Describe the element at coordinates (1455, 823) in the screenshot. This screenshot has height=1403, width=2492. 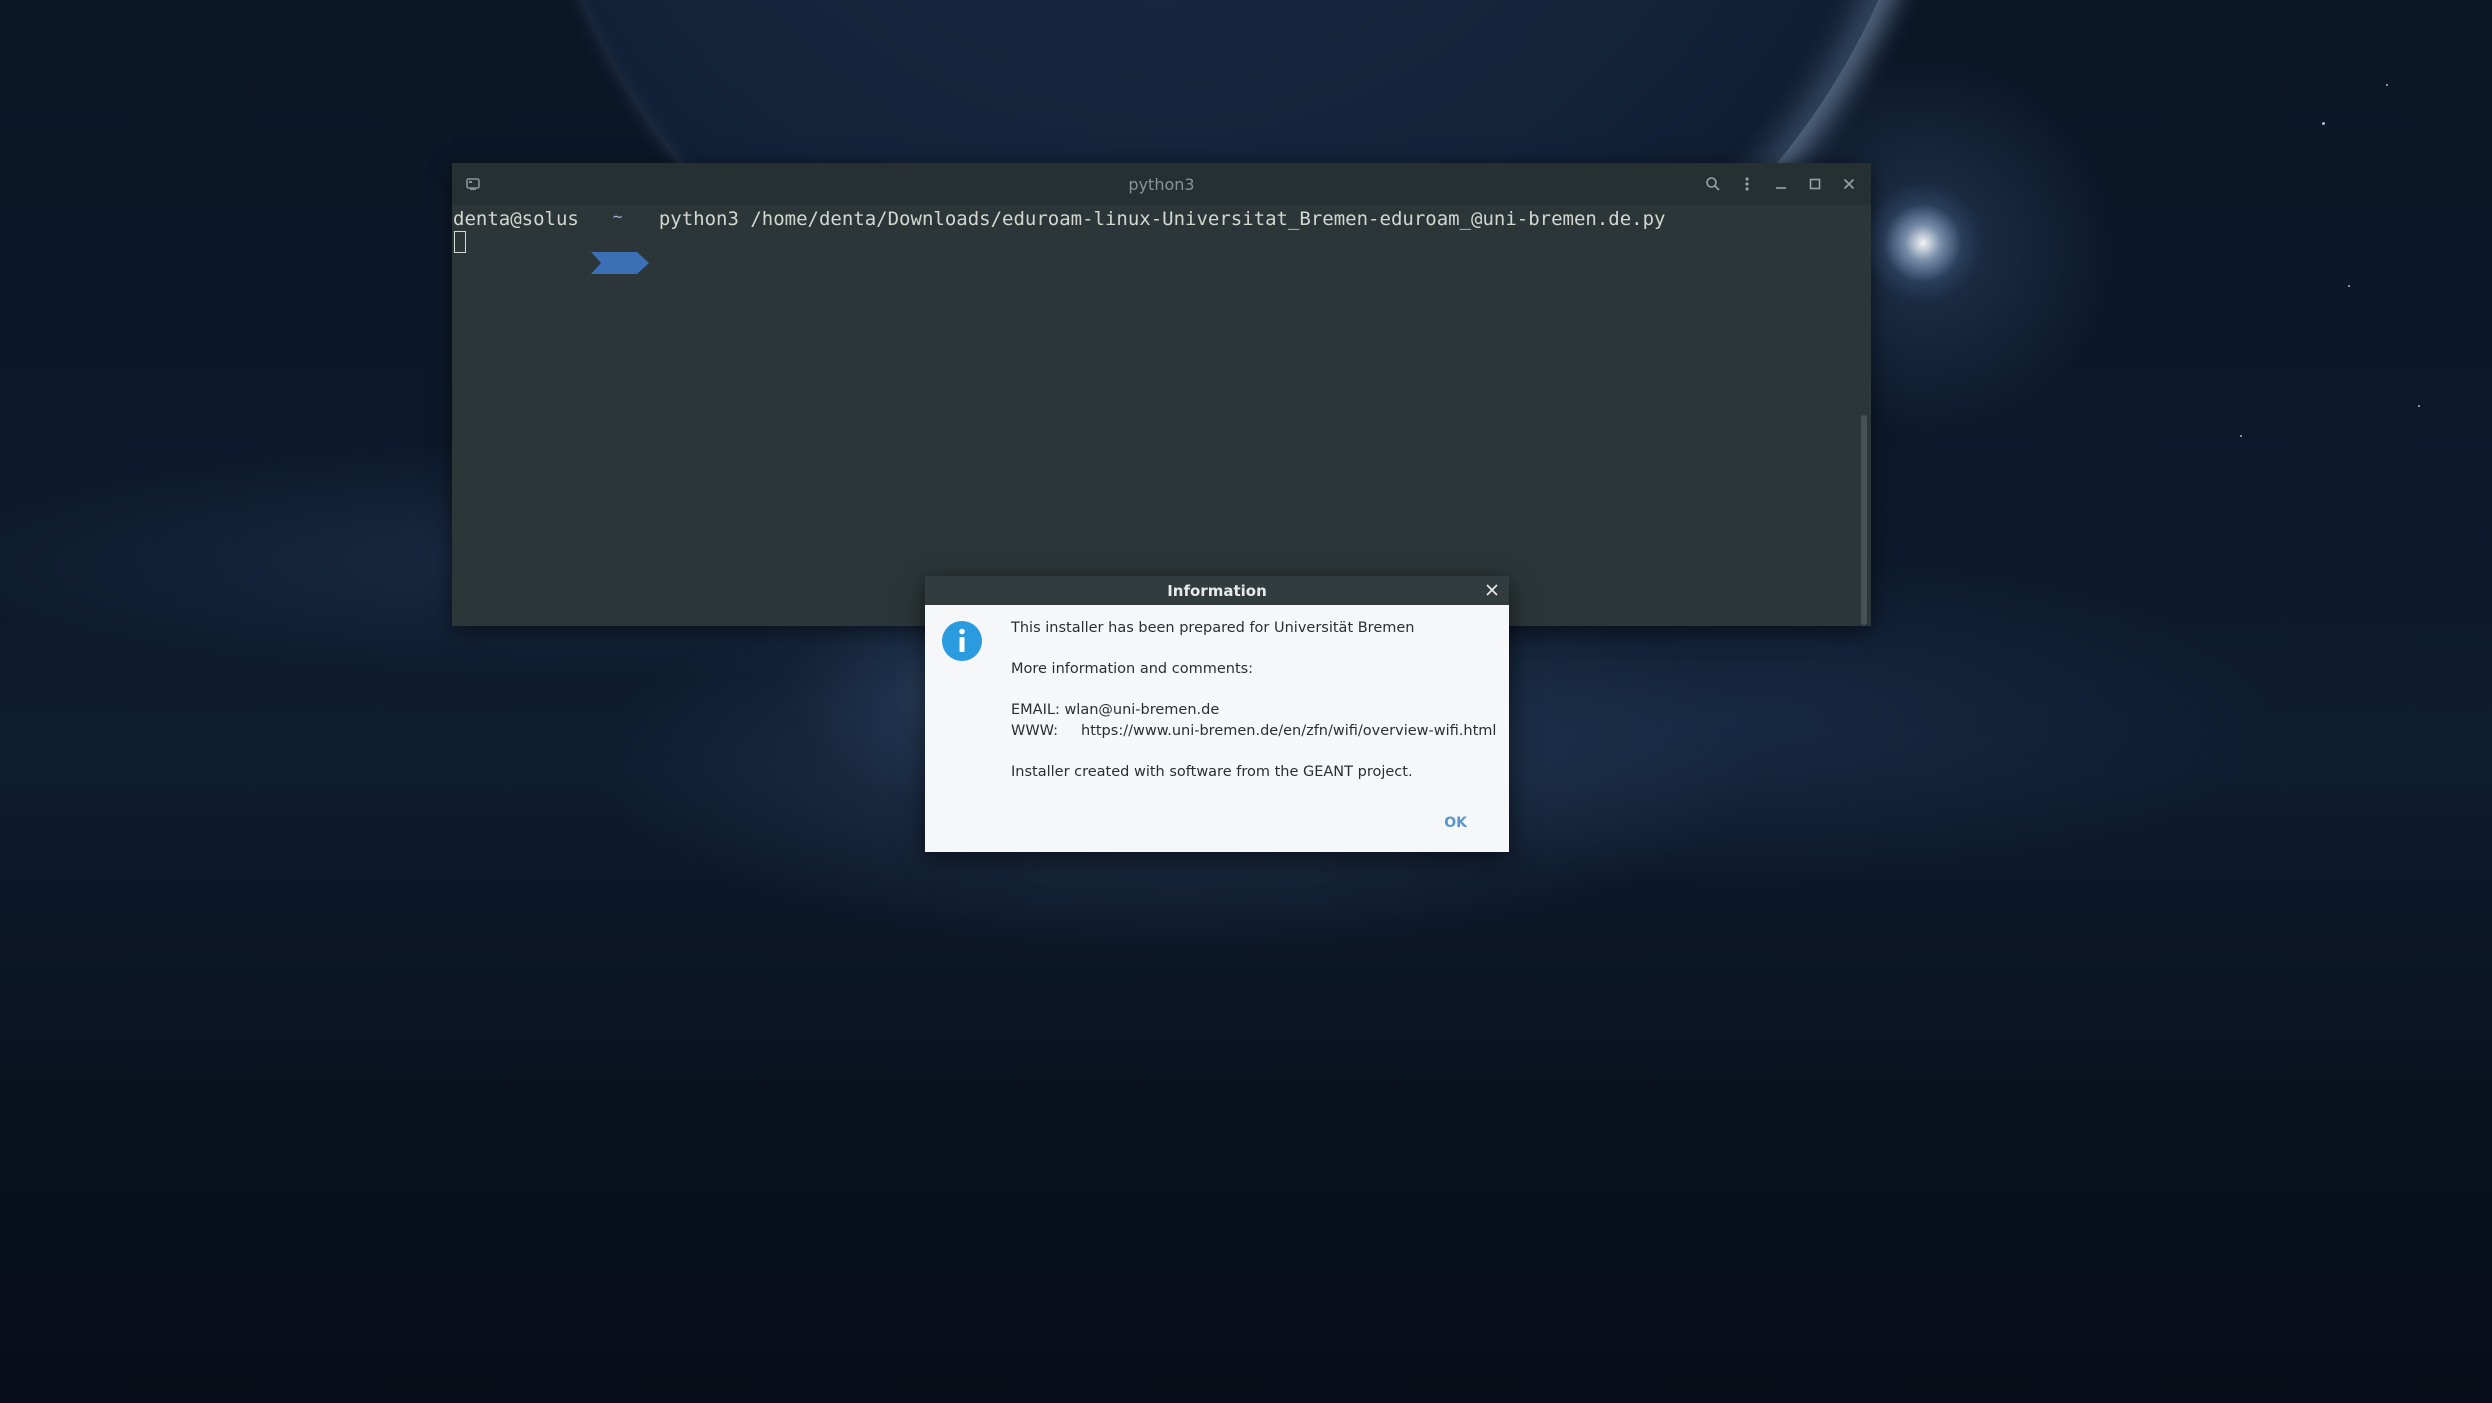
I see `ok-button: OK` at that location.